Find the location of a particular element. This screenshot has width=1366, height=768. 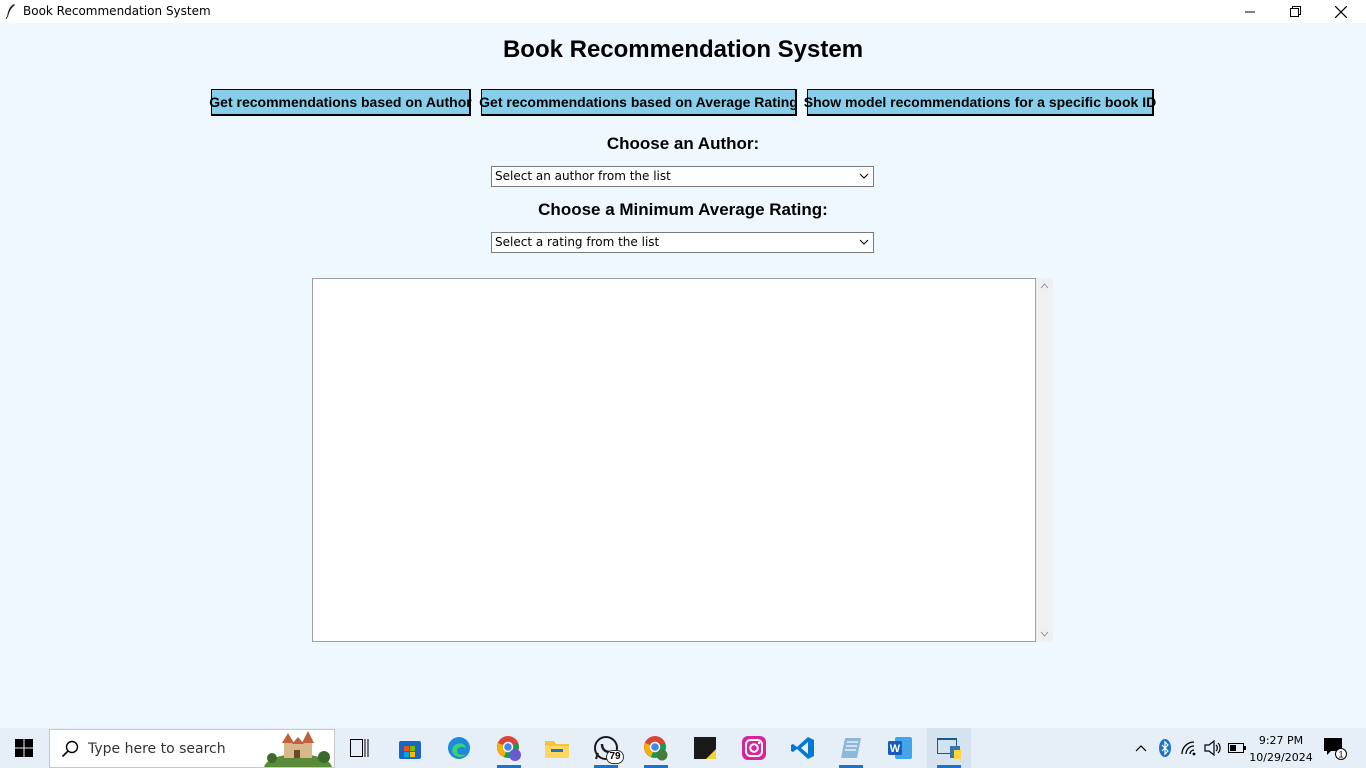

taskbar-vscode is located at coordinates (803, 748).